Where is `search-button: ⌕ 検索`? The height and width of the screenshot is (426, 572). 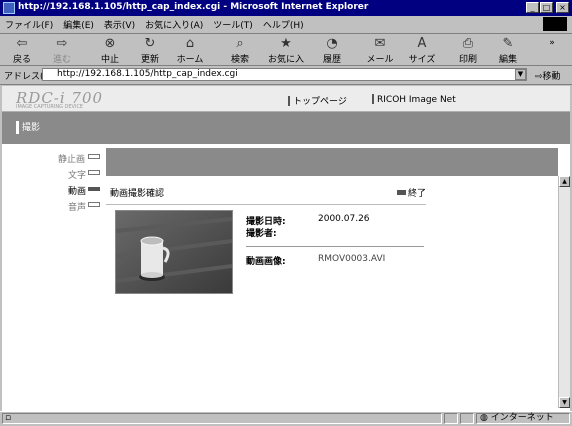 search-button: ⌕ 検索 is located at coordinates (240, 50).